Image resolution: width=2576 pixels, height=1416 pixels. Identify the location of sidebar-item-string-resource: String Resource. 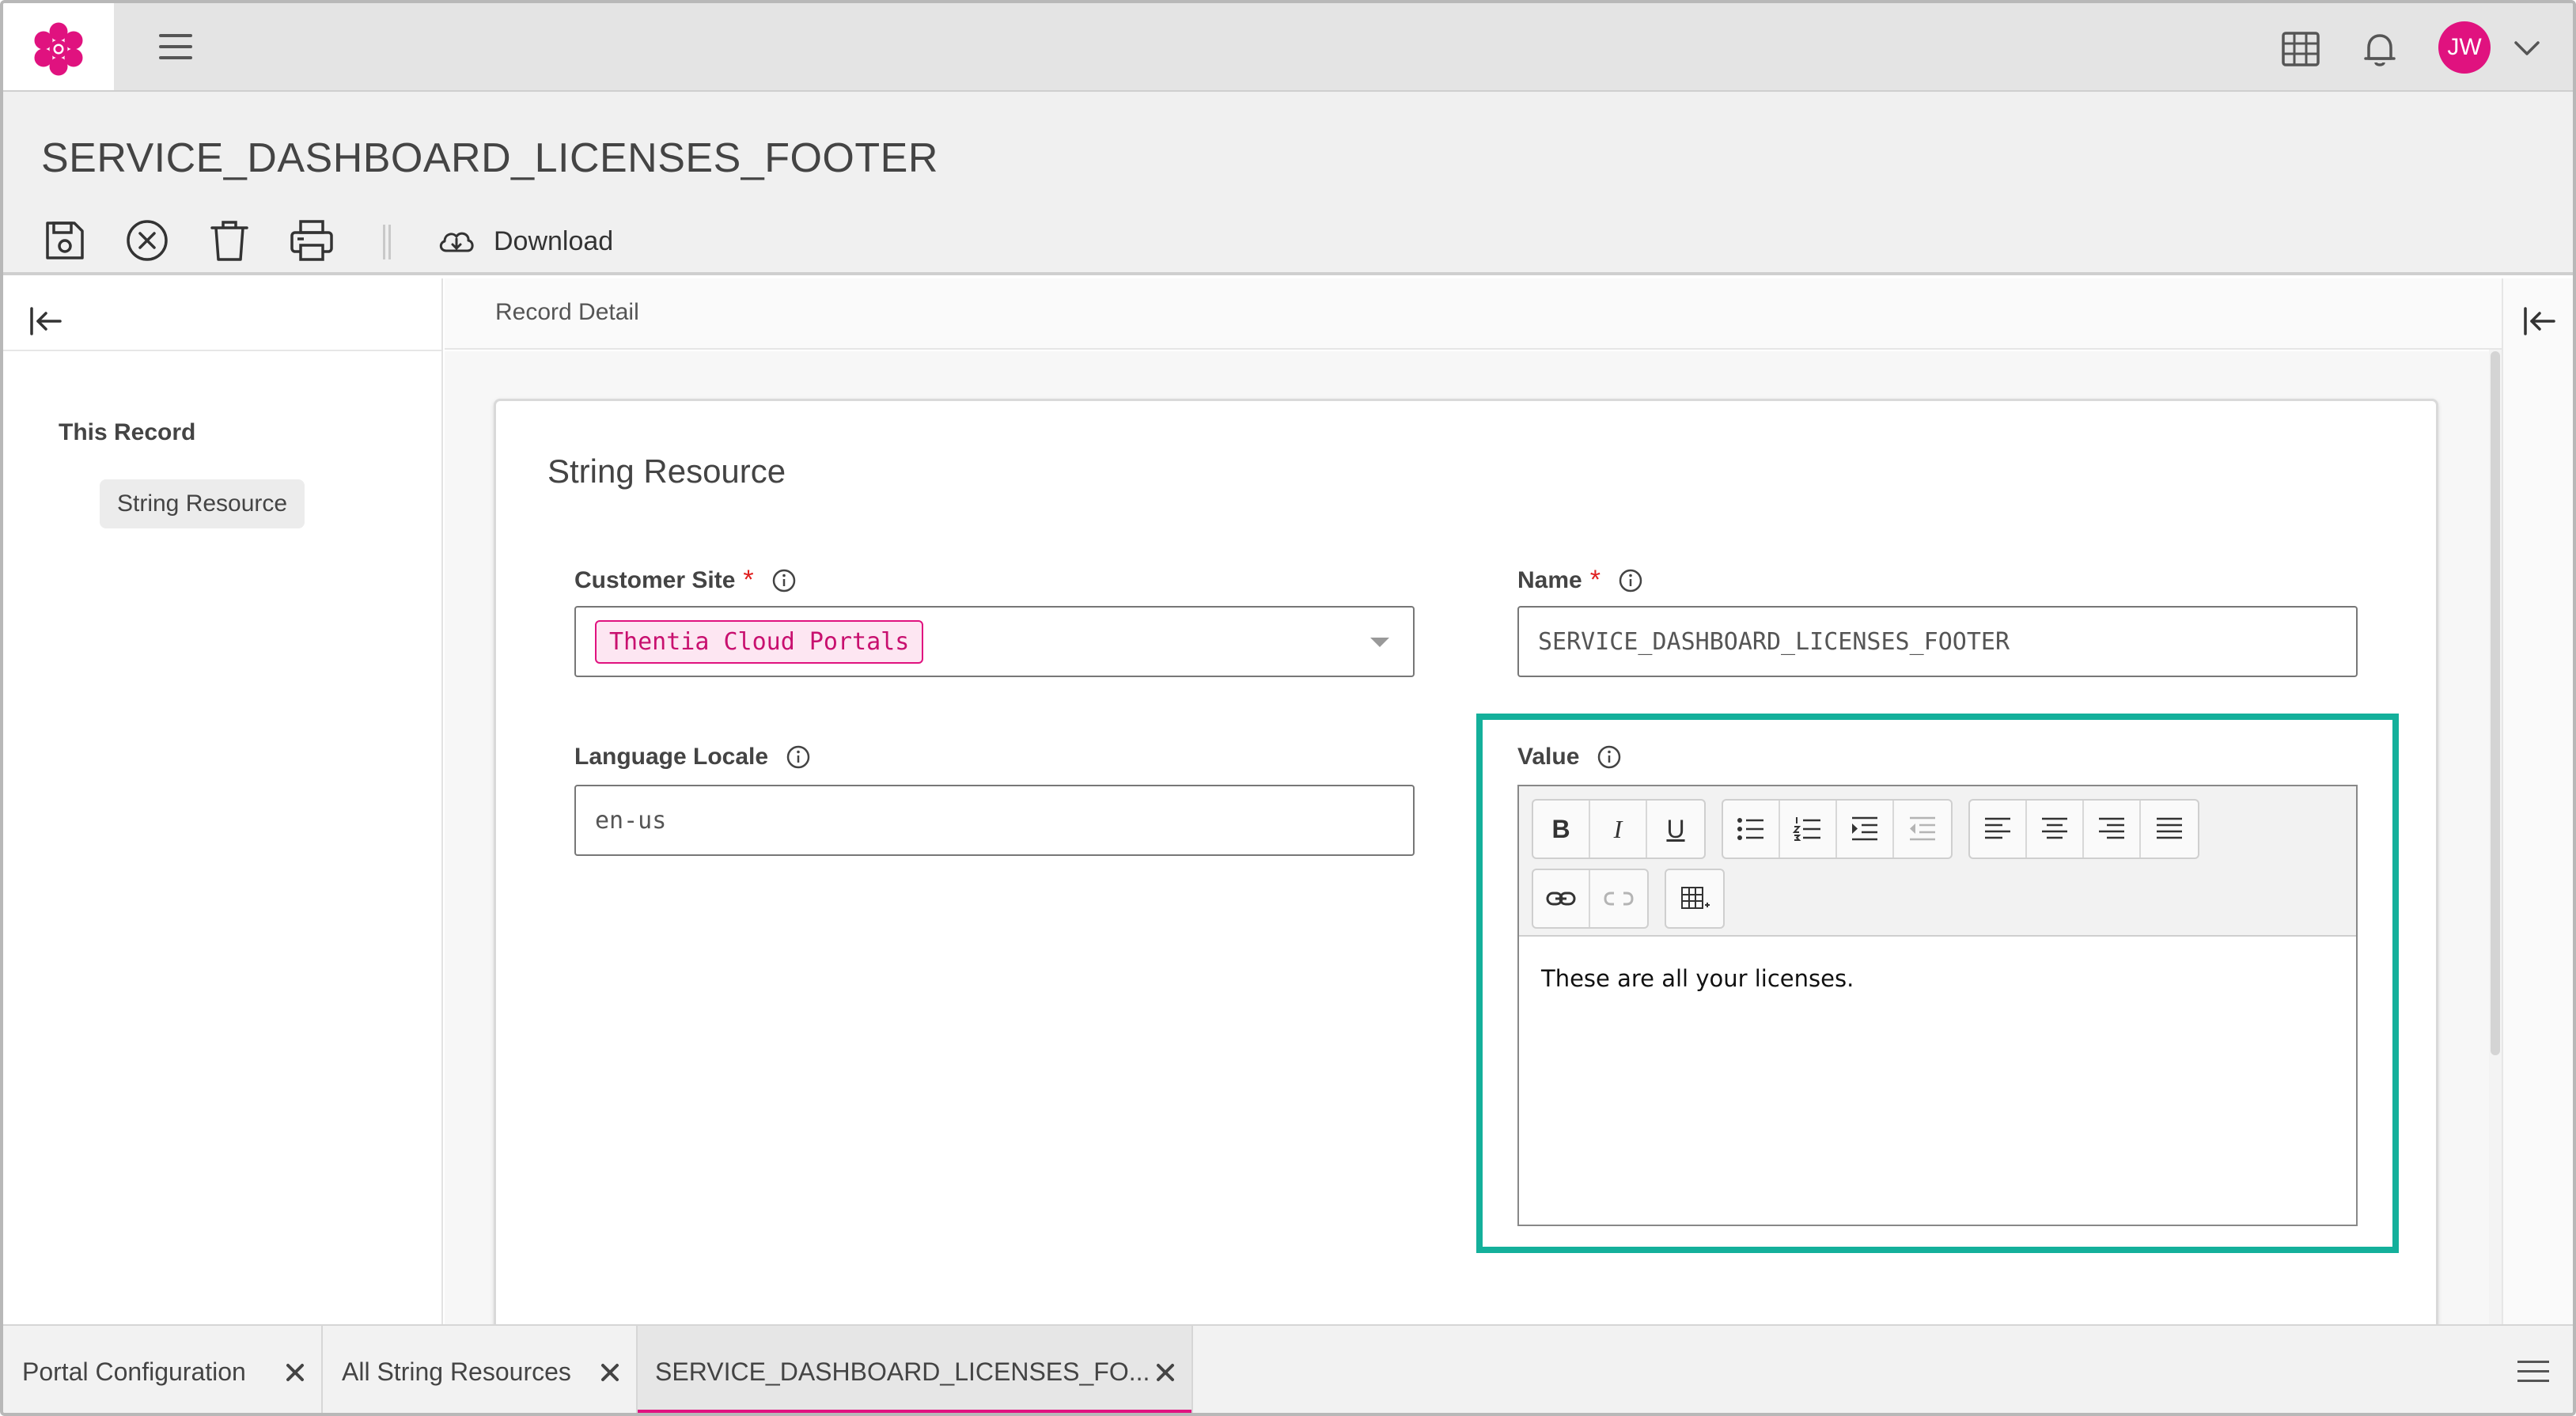
(202, 504).